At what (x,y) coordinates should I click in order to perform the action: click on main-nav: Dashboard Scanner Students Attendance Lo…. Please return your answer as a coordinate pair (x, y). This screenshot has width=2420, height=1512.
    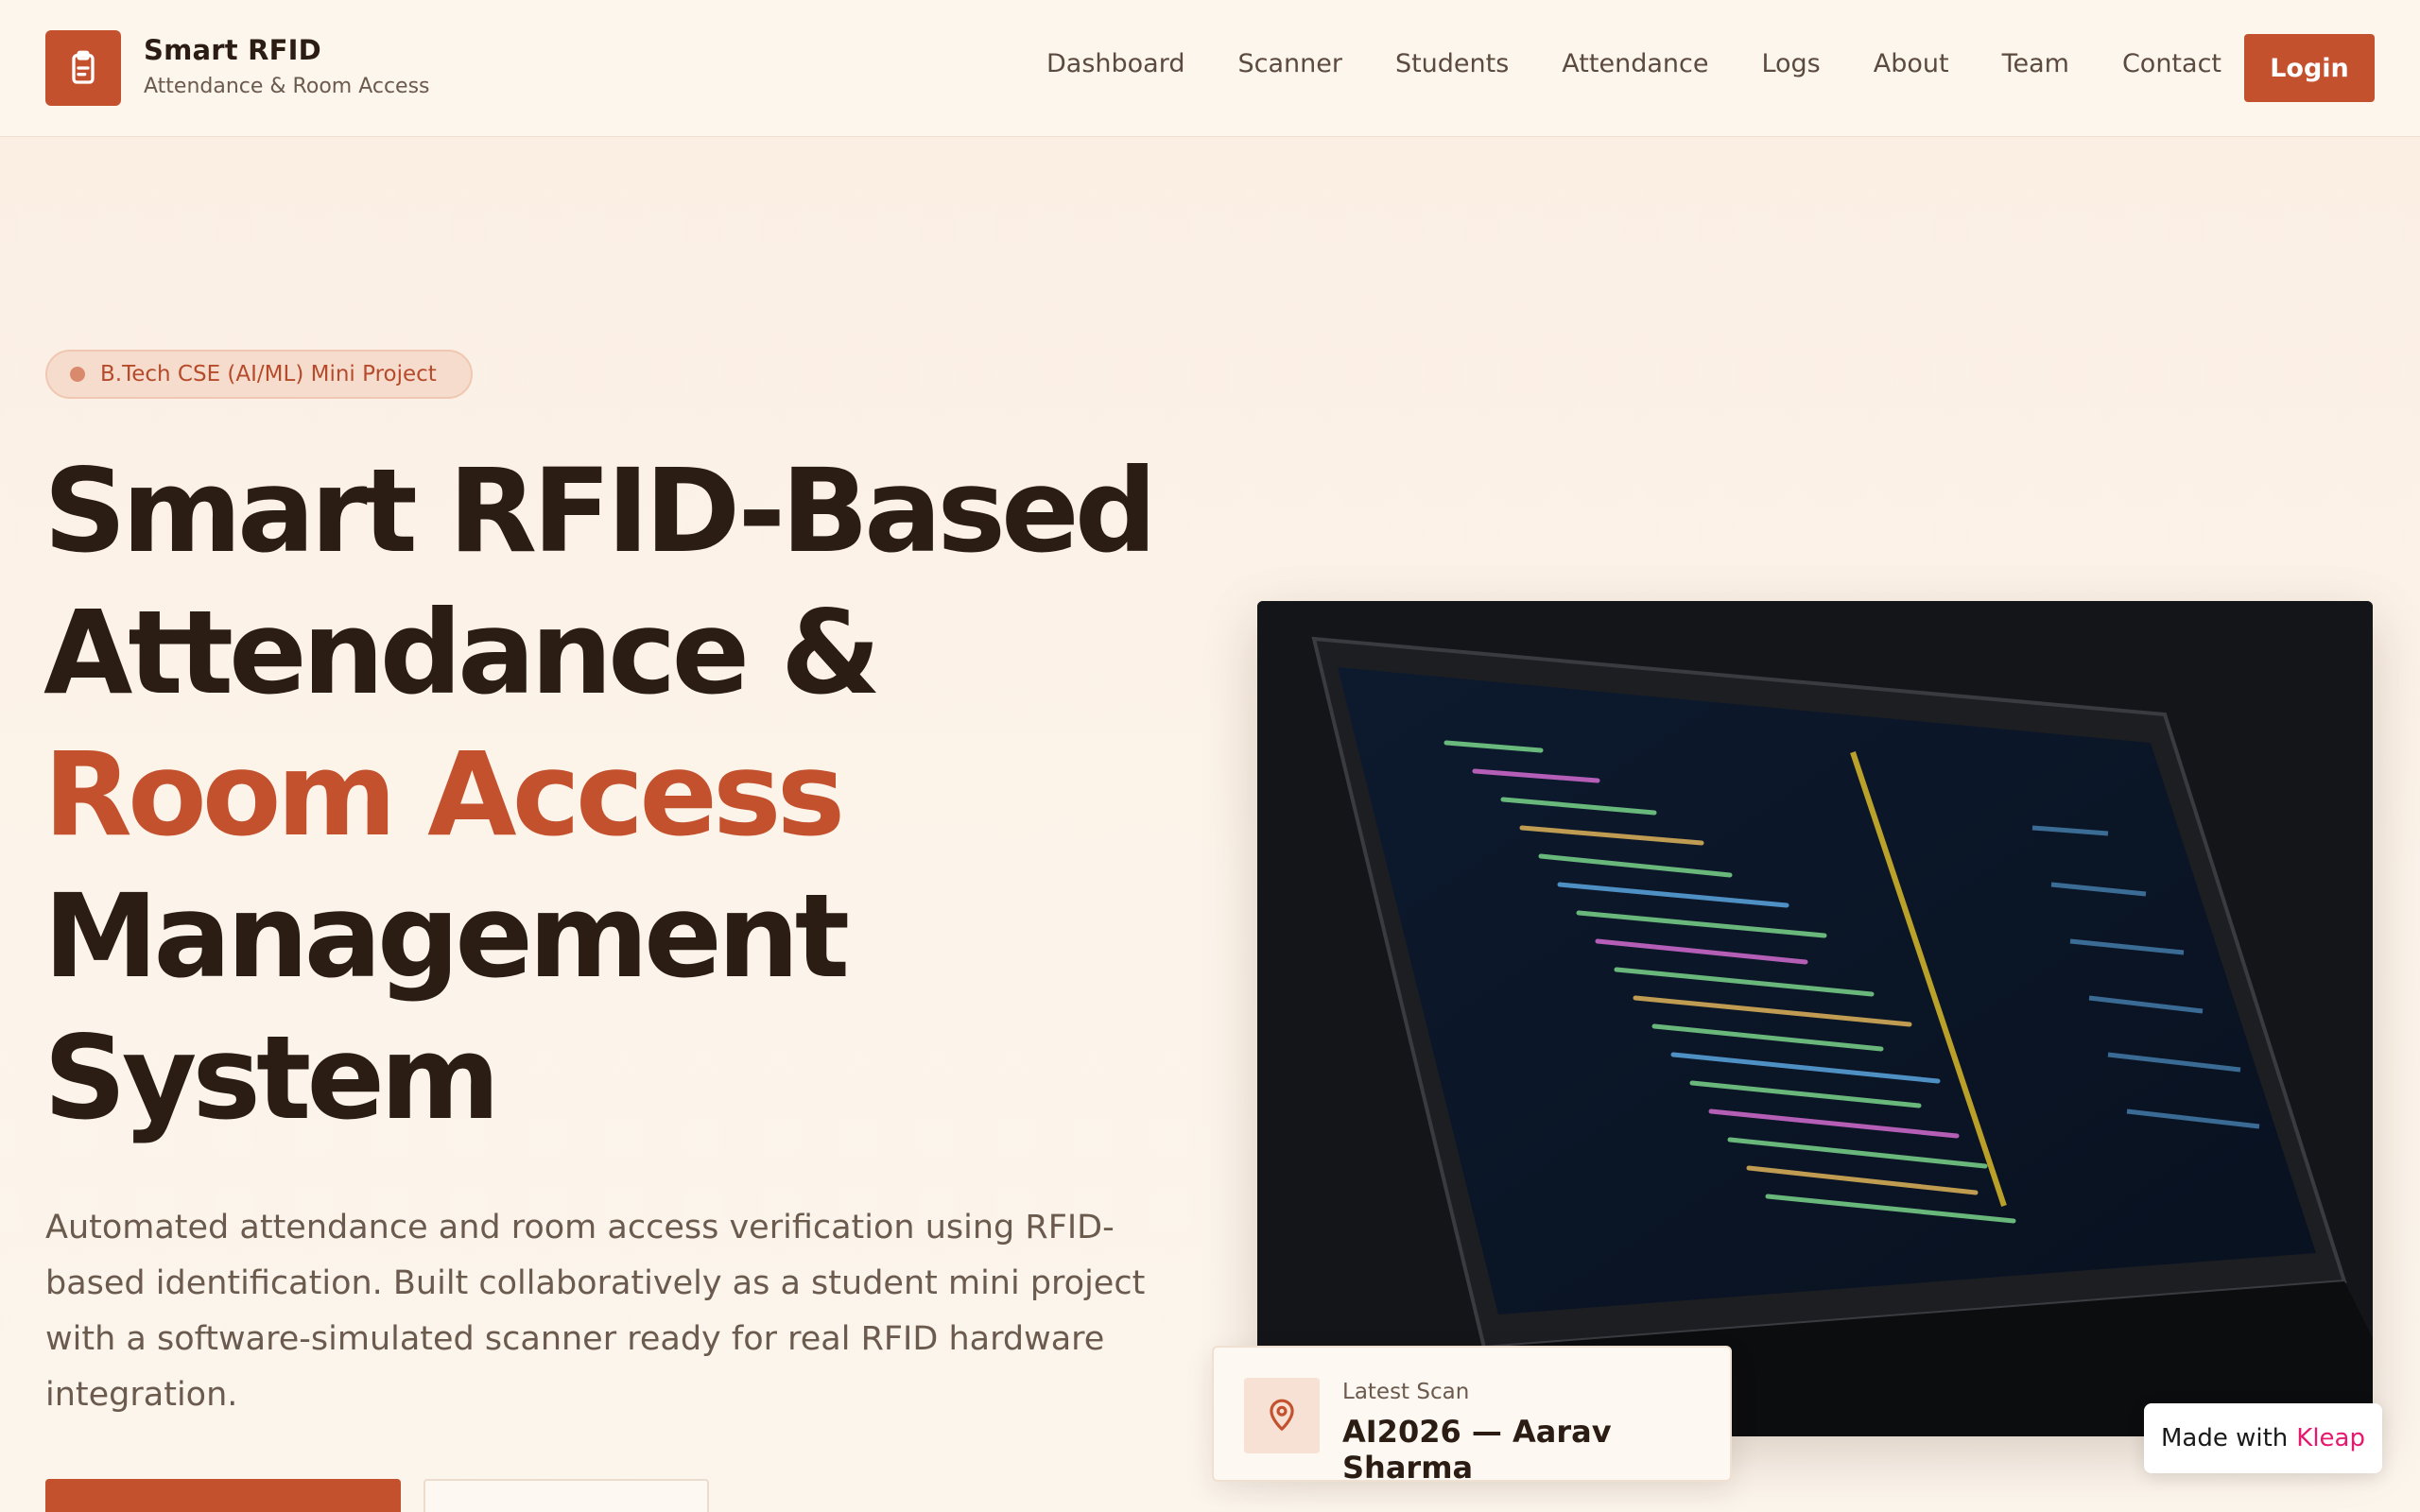
    Looking at the image, I should click on (1633, 63).